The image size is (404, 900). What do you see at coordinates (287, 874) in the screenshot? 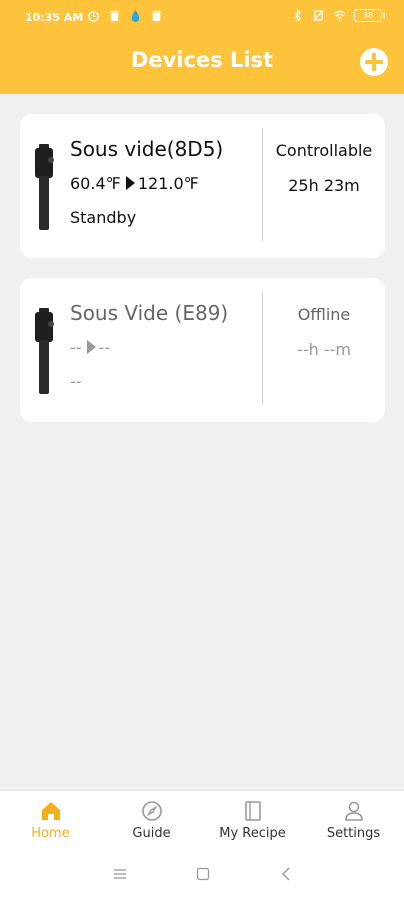
I see `back-icon` at bounding box center [287, 874].